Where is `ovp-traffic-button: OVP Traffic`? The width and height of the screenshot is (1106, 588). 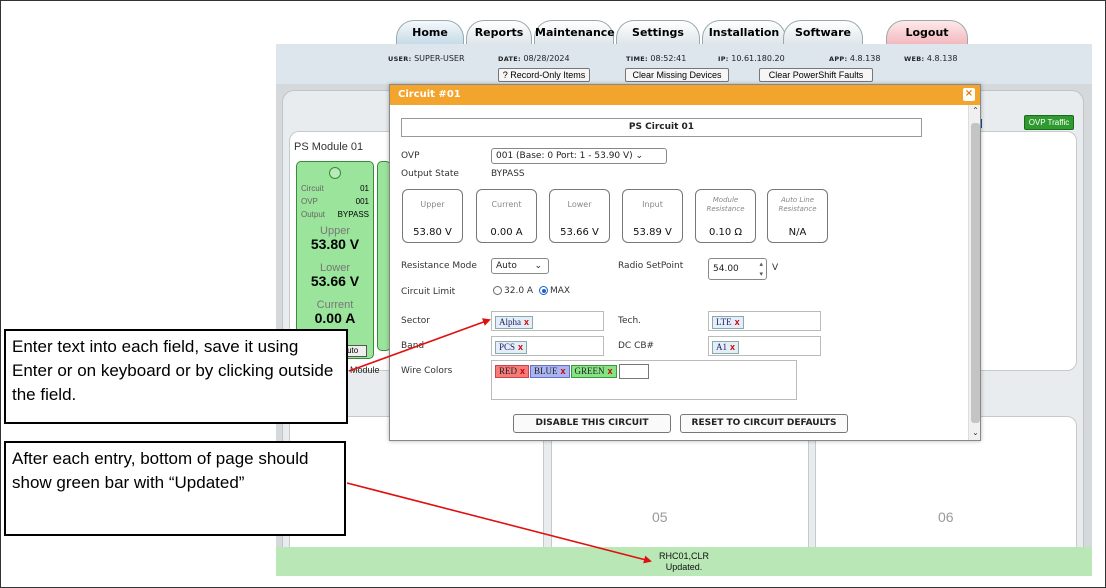
ovp-traffic-button: OVP Traffic is located at coordinates (1049, 122).